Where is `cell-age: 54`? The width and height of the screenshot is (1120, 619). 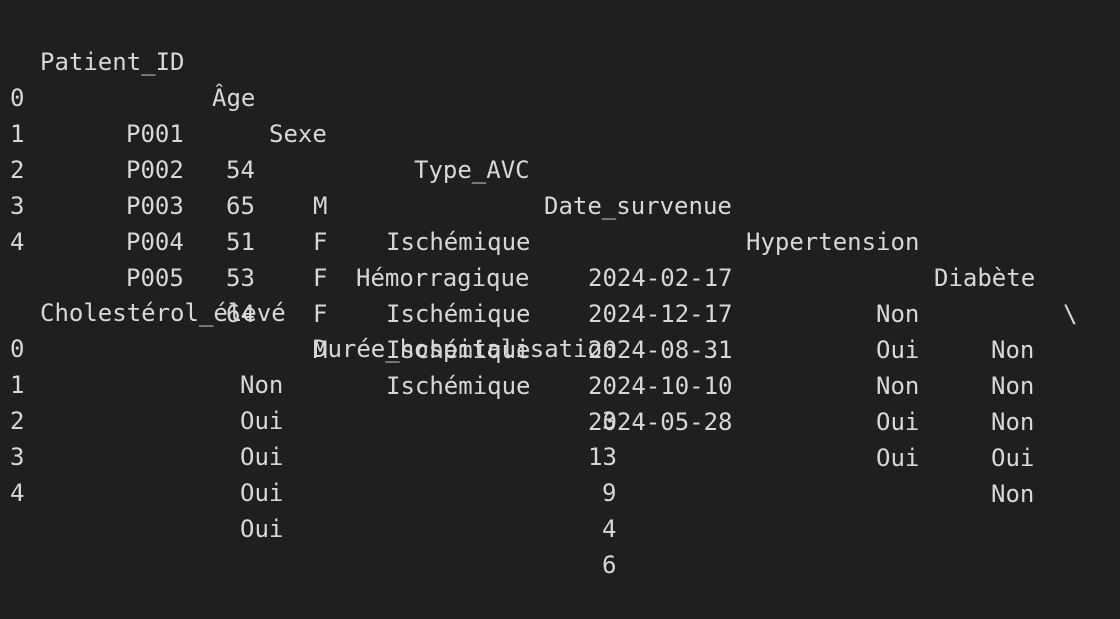 cell-age: 54 is located at coordinates (240, 170).